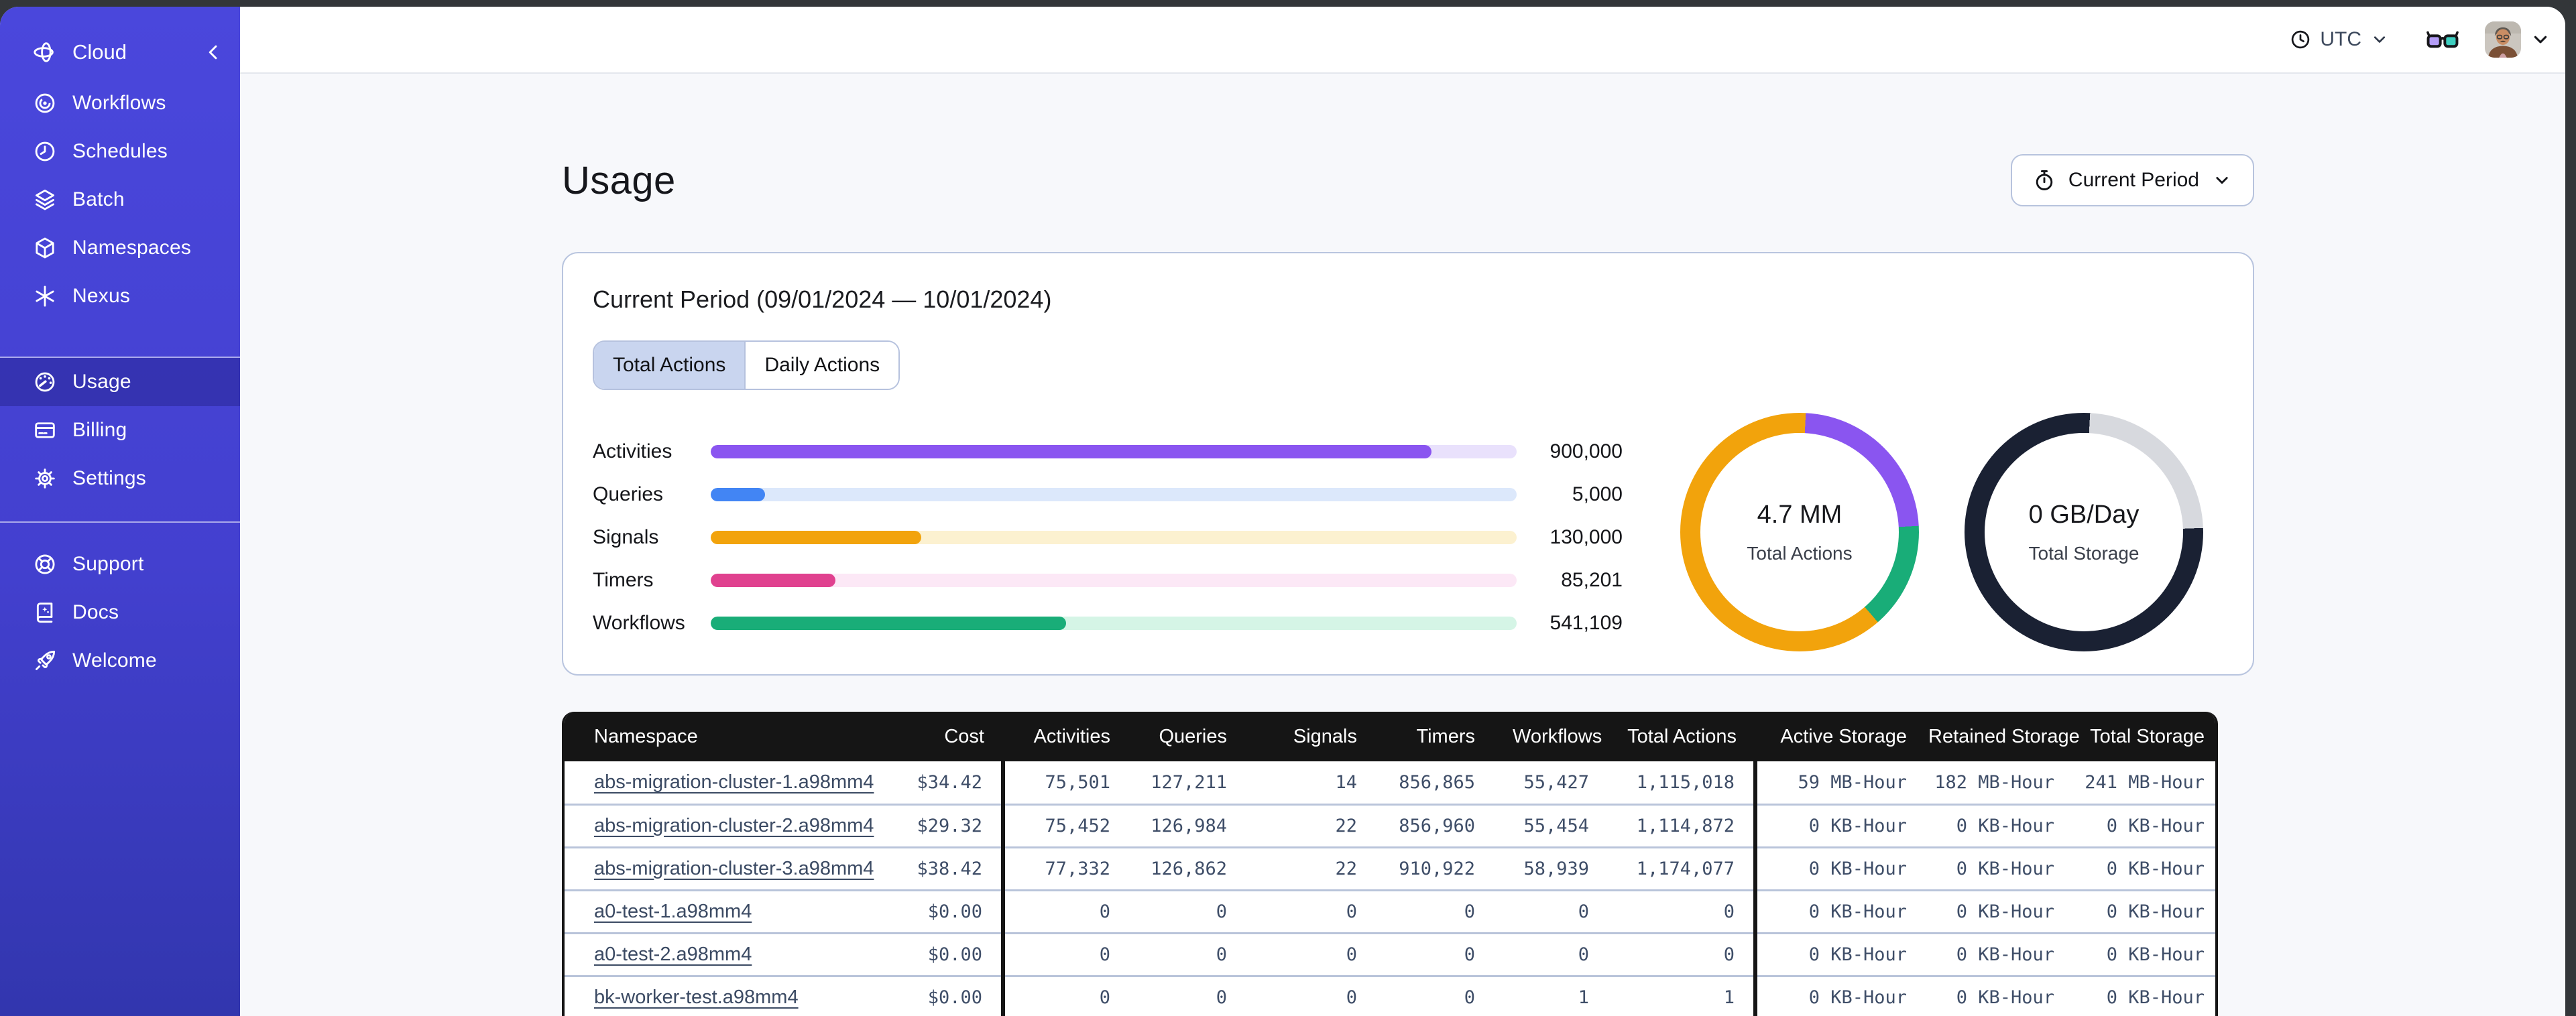  Describe the element at coordinates (1437, 782) in the screenshot. I see `cell-timers: 856,865` at that location.